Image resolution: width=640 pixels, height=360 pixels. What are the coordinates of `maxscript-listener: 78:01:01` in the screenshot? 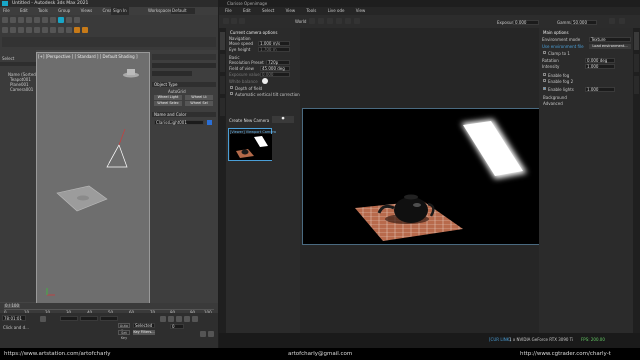 It's located at (14, 318).